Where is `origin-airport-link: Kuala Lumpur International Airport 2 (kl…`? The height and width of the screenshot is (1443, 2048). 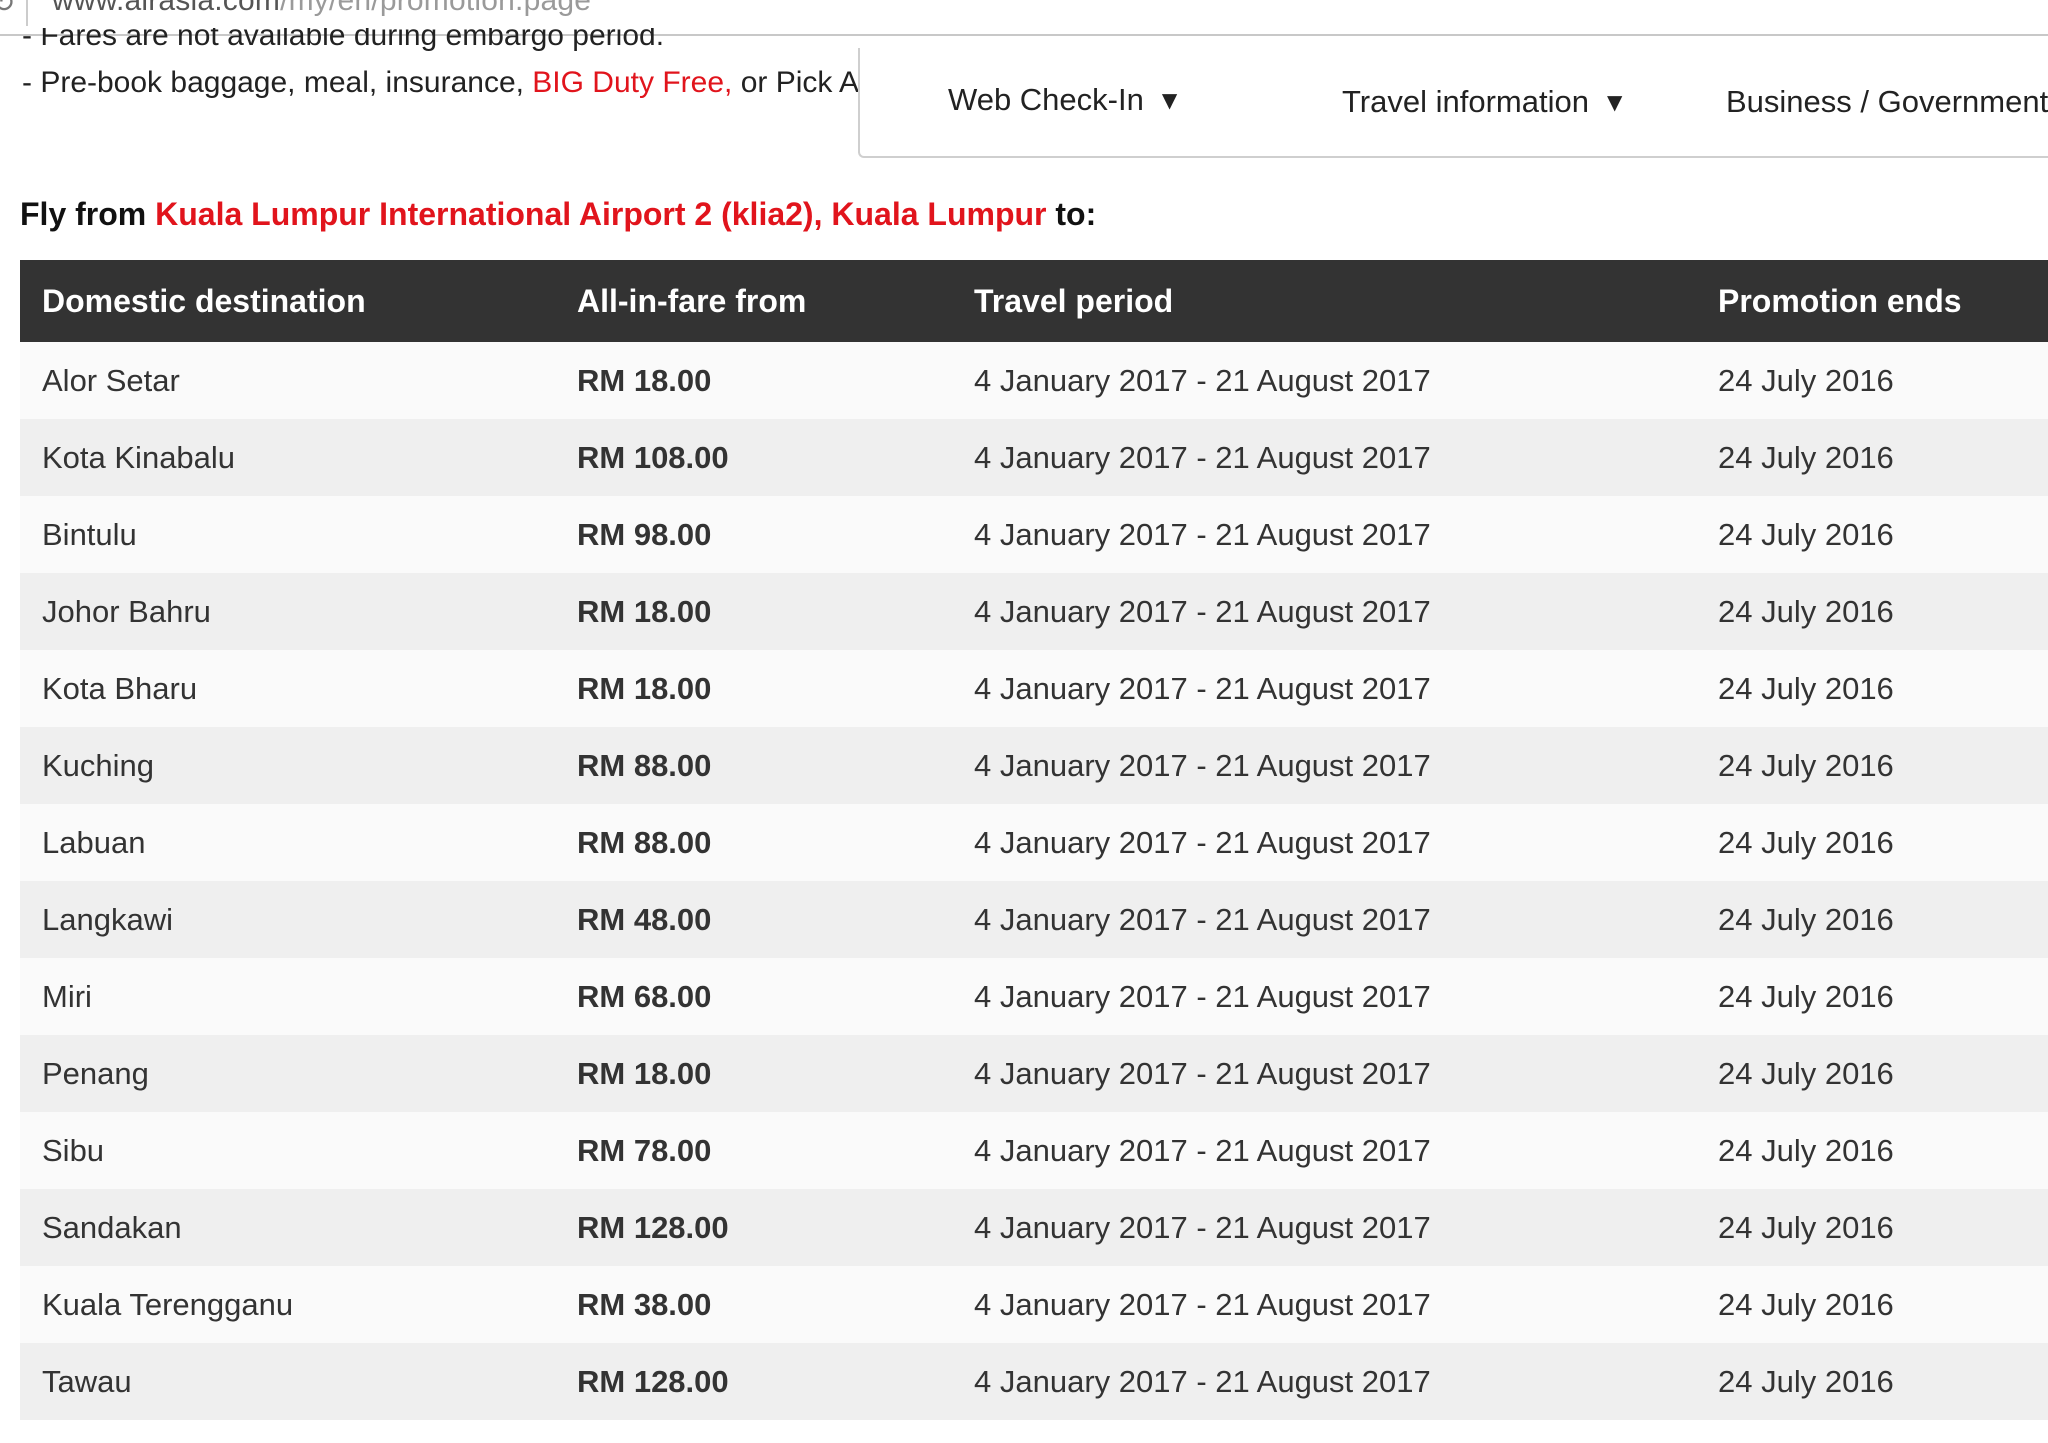 origin-airport-link: Kuala Lumpur International Airport 2 (kl… is located at coordinates (600, 214).